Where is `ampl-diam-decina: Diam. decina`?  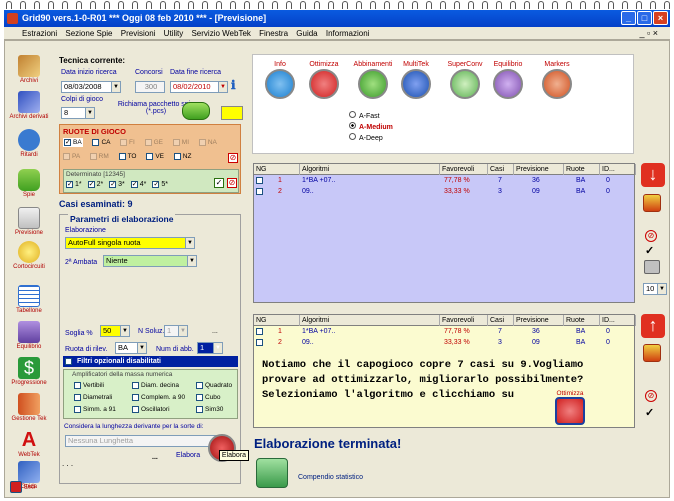 ampl-diam-decina: Diam. decina is located at coordinates (155, 385).